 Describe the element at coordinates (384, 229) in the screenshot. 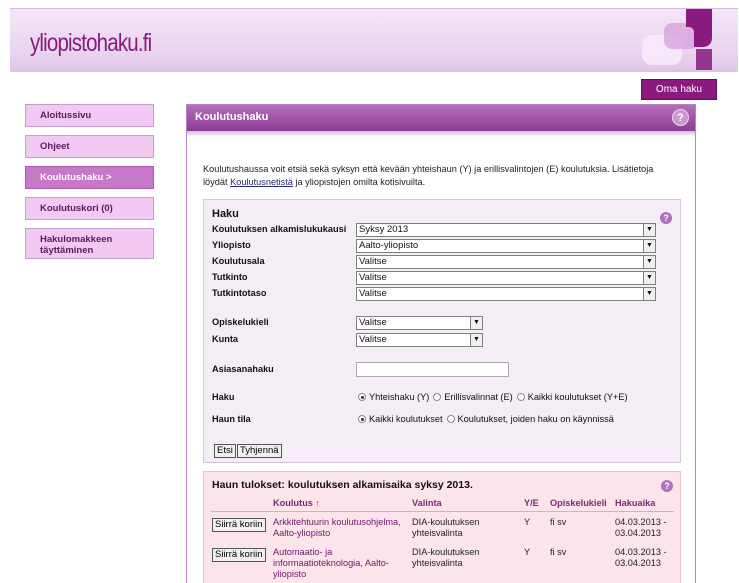

I see `alkamis-value: Syksy 2013` at that location.